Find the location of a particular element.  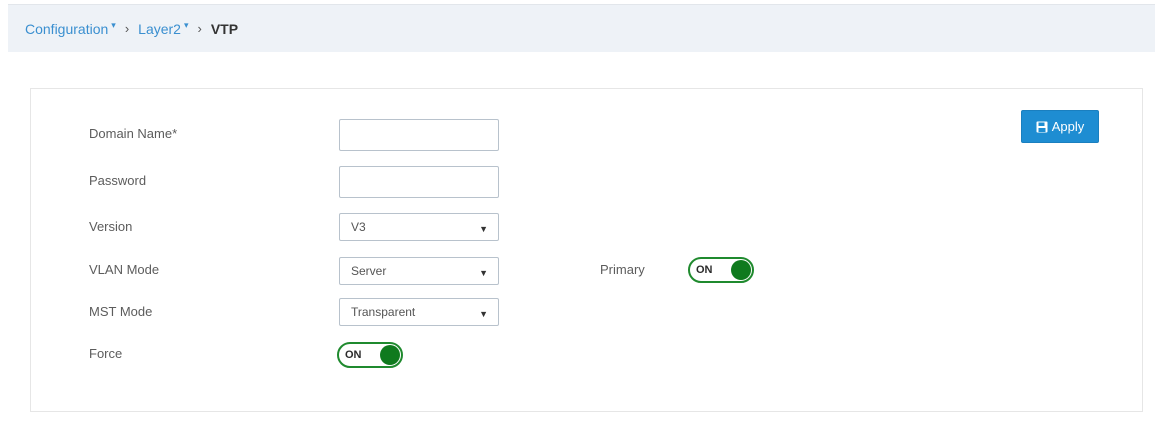

vlan-mode-select-value: Server is located at coordinates (369, 271).